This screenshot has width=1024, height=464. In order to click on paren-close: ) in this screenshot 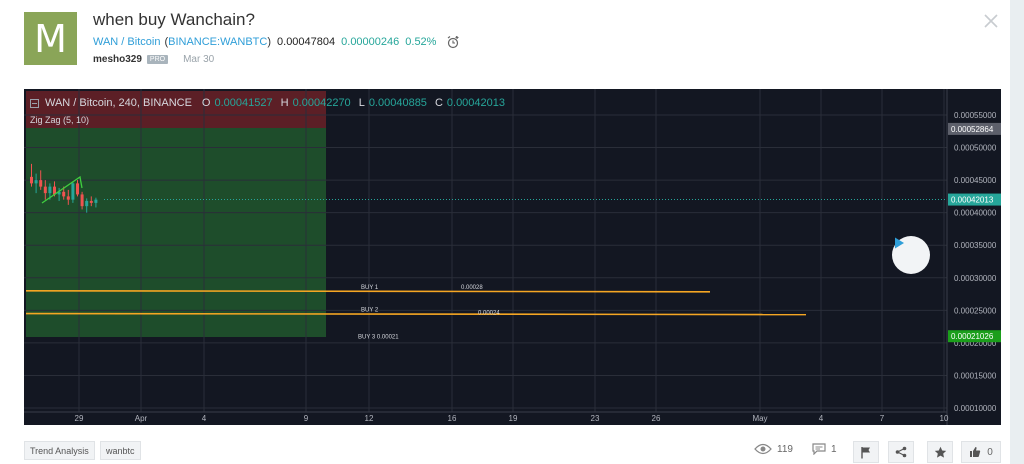, I will do `click(269, 42)`.